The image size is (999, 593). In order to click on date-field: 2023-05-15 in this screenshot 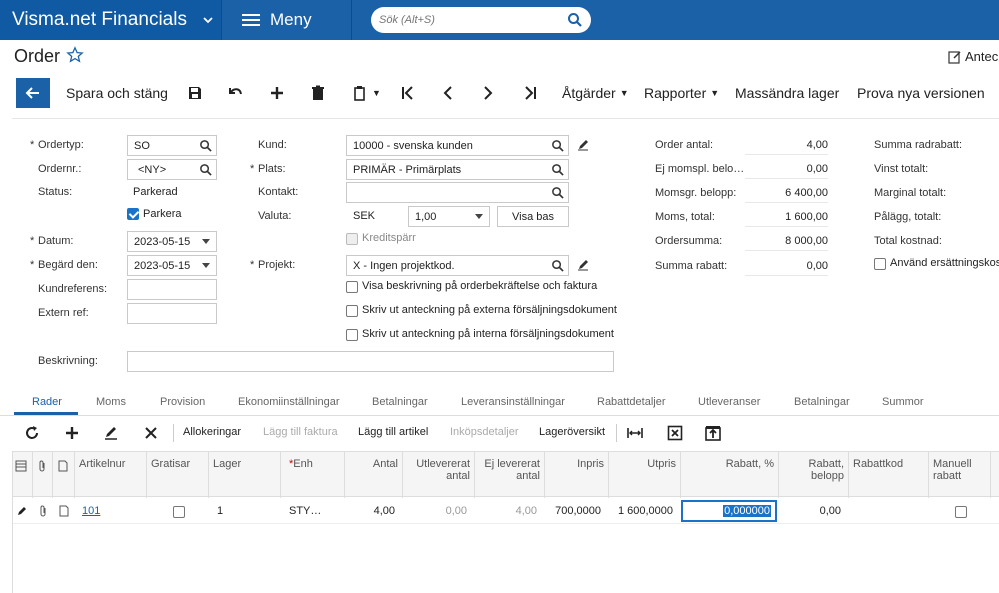, I will do `click(172, 241)`.